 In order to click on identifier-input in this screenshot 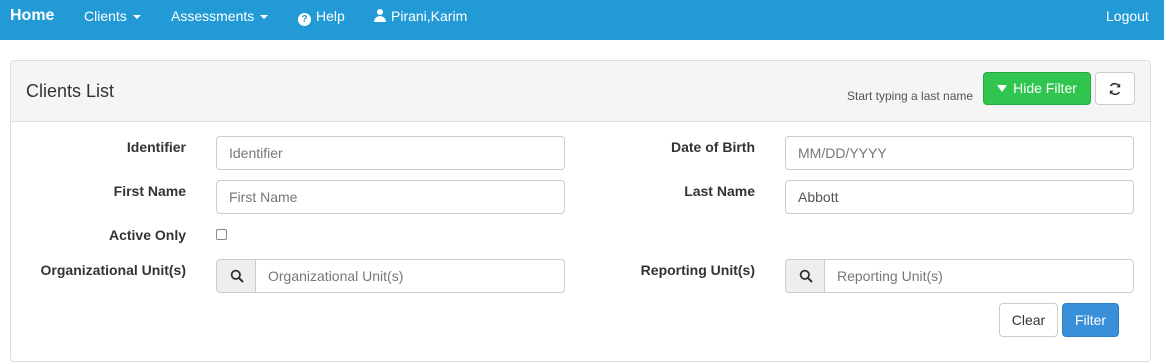, I will do `click(390, 153)`.